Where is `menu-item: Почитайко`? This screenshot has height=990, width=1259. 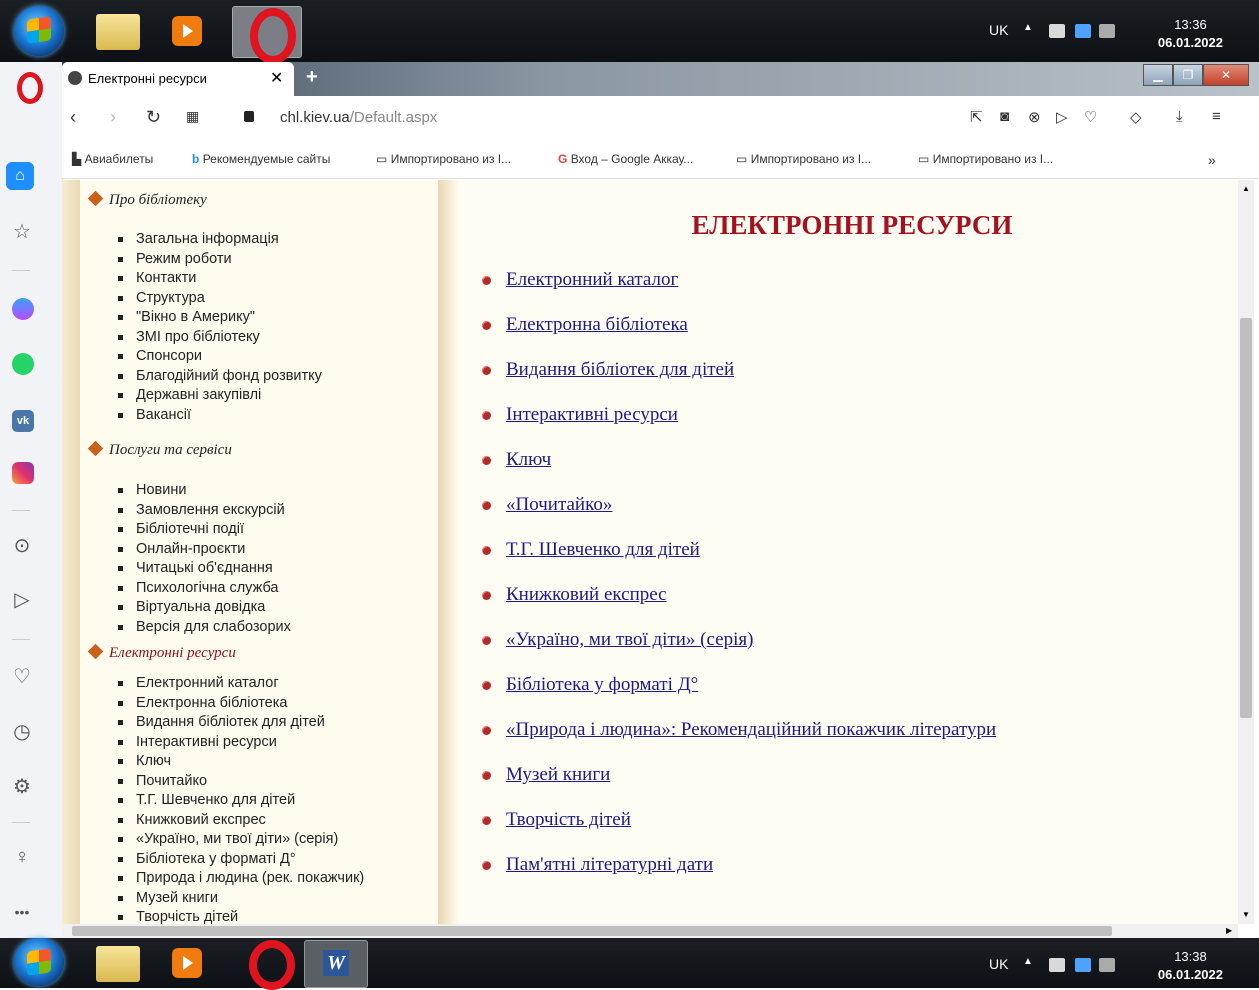
menu-item: Почитайко is located at coordinates (240, 782).